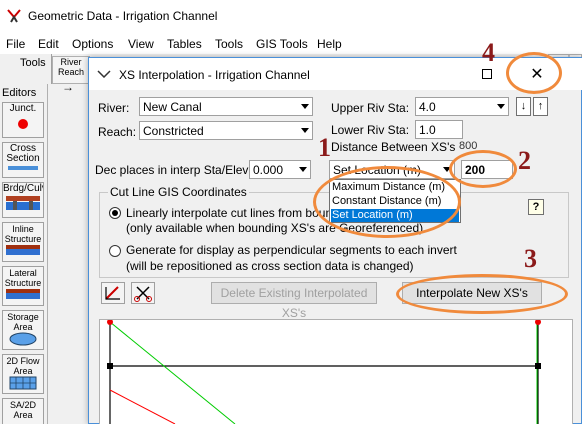 The image size is (582, 424). I want to click on reach-label: Reach:, so click(117, 132).